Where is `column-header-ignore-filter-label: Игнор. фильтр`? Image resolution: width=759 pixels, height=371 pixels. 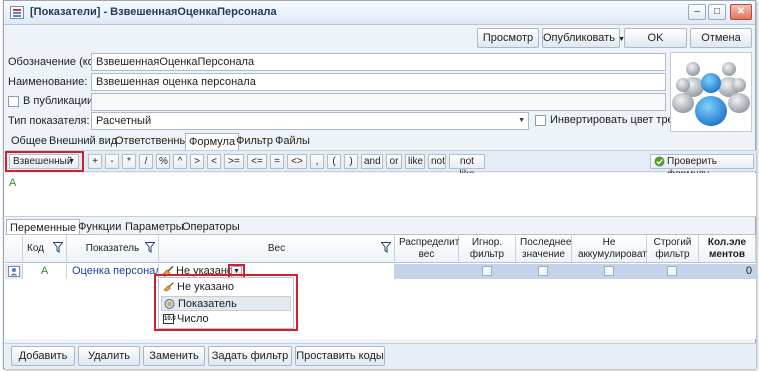
column-header-ignore-filter-label: Игнор. фильтр is located at coordinates (487, 248).